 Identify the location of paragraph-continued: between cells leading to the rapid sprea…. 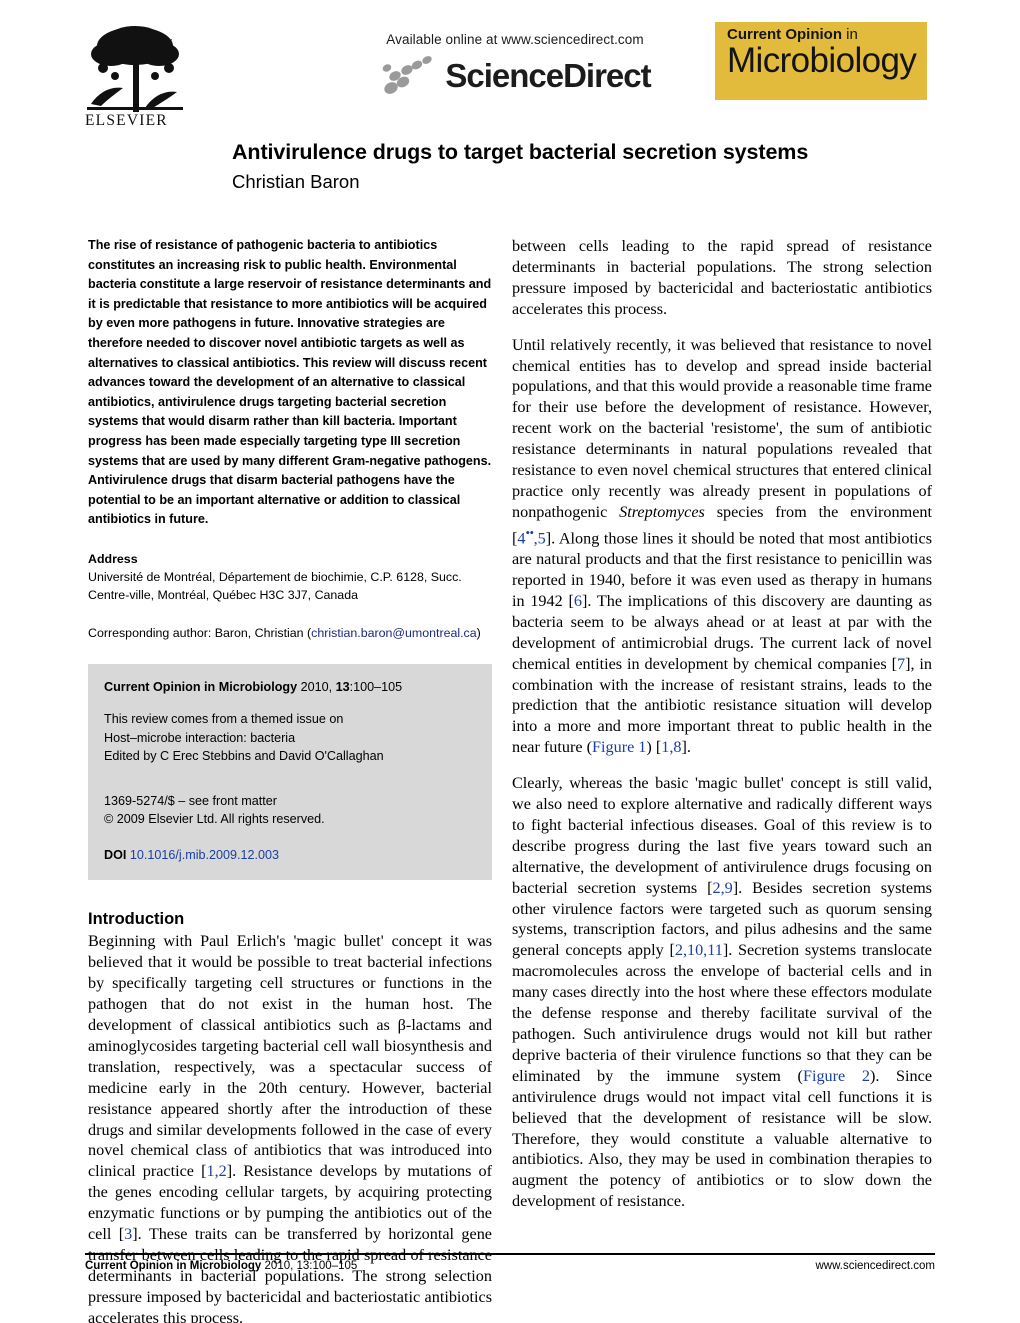
(722, 277).